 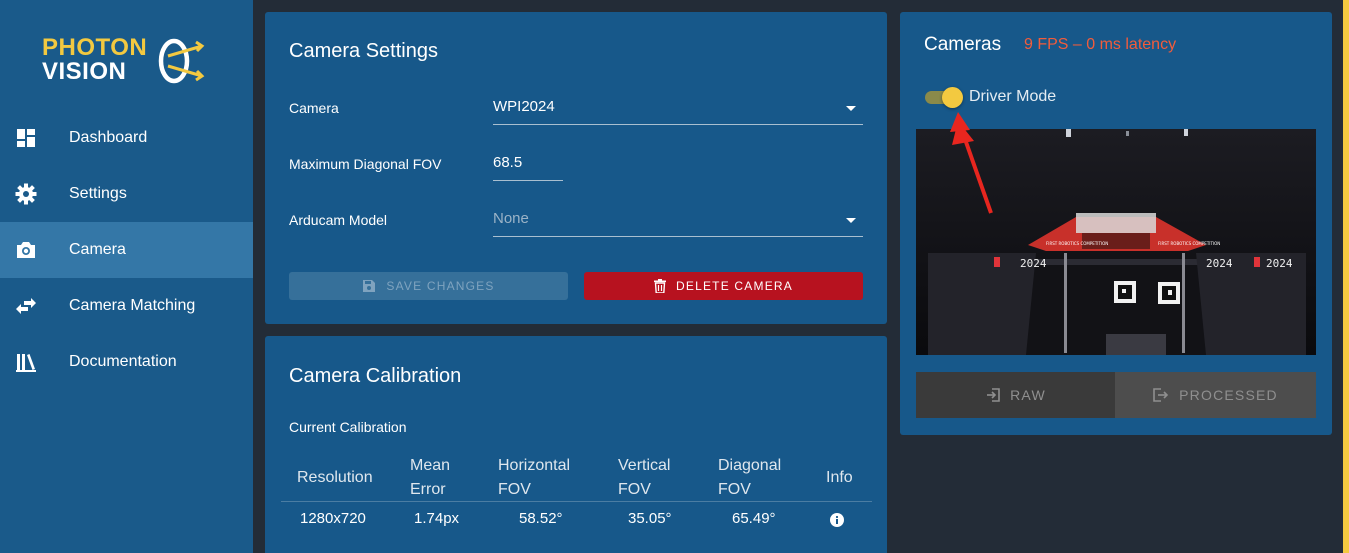 I want to click on delete-camera-button: Delete Camera, so click(x=723, y=286).